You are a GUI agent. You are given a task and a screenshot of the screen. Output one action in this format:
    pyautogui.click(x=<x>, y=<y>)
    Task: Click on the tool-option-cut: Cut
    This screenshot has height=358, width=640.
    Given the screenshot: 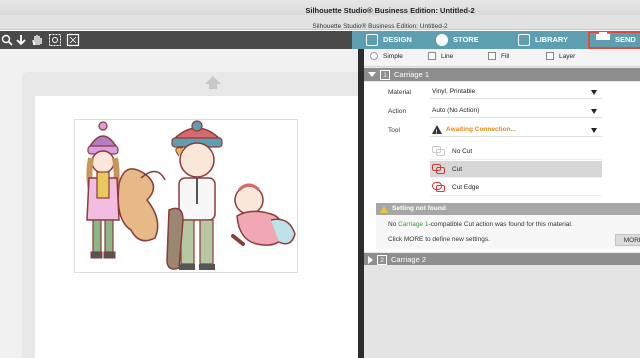 What is the action you would take?
    pyautogui.click(x=516, y=169)
    